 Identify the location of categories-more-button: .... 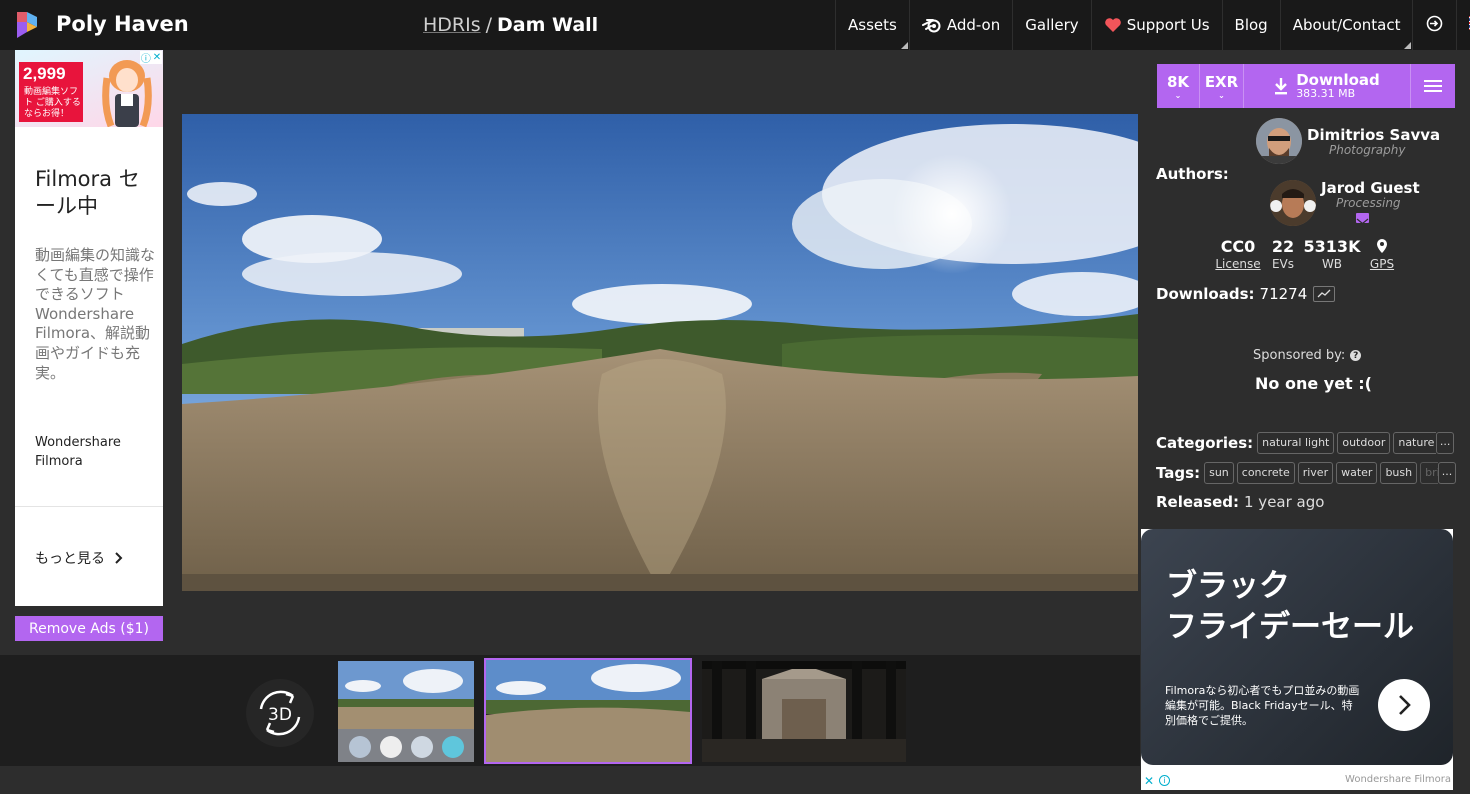
(1445, 443).